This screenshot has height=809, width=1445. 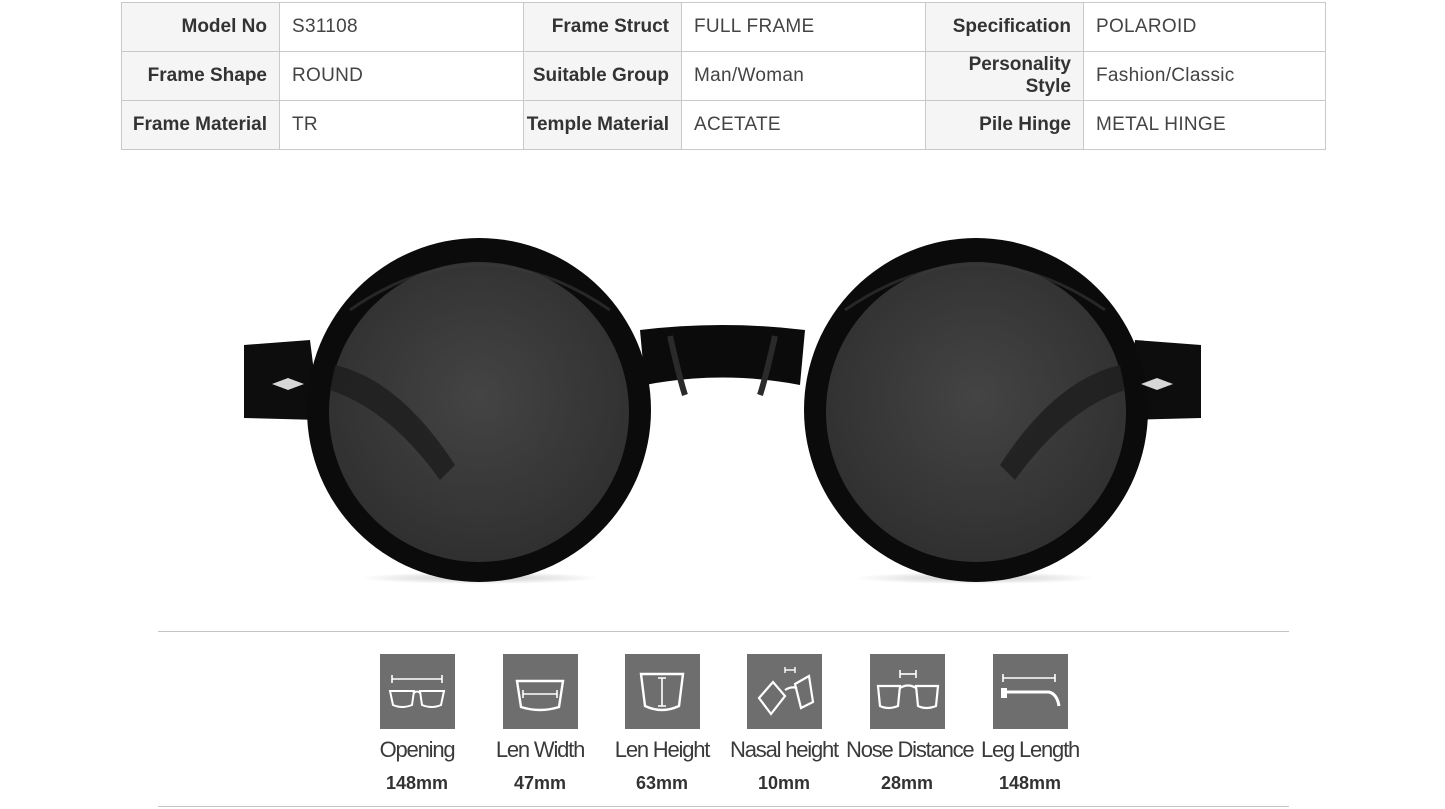 What do you see at coordinates (1204, 27) in the screenshot?
I see `spec-value: POLAROID` at bounding box center [1204, 27].